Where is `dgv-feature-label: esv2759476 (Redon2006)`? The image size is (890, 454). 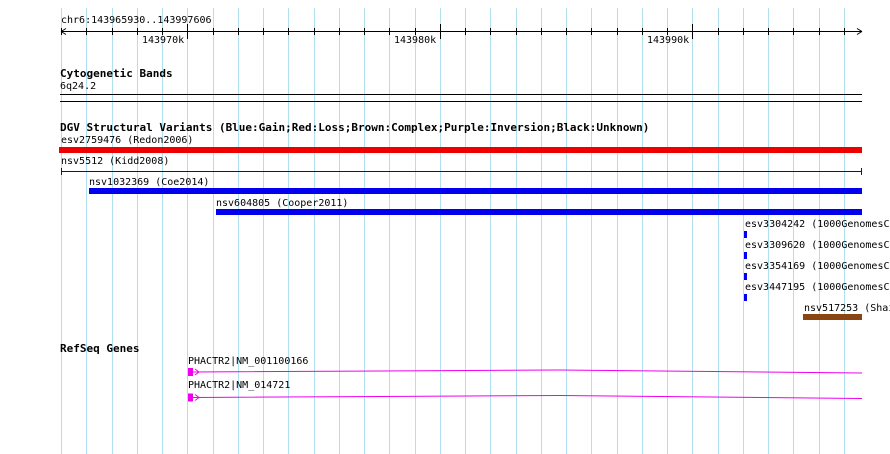 dgv-feature-label: esv2759476 (Redon2006) is located at coordinates (127, 140).